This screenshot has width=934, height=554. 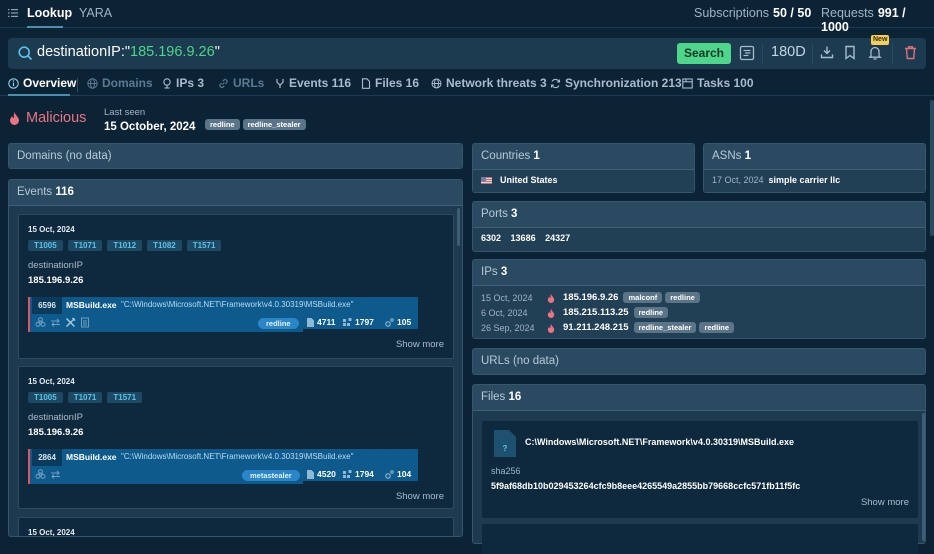 I want to click on search-input: destinationIP:"185.196.9.26", so click(x=128, y=52).